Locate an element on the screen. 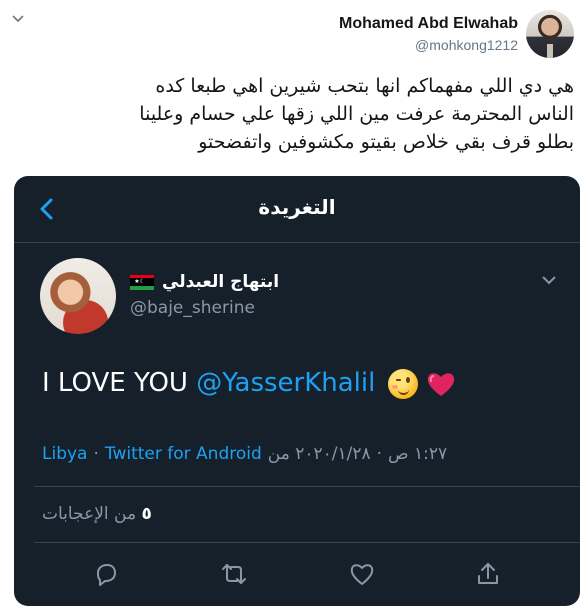 The image size is (582, 606). meta-source: Twitter for Android is located at coordinates (183, 454).